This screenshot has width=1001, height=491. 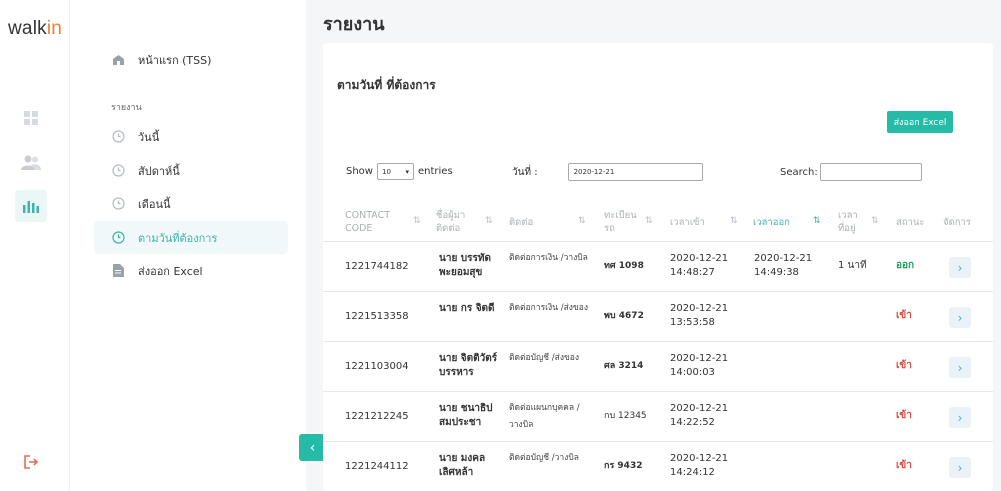 I want to click on search-filter: Search:, so click(x=851, y=172).